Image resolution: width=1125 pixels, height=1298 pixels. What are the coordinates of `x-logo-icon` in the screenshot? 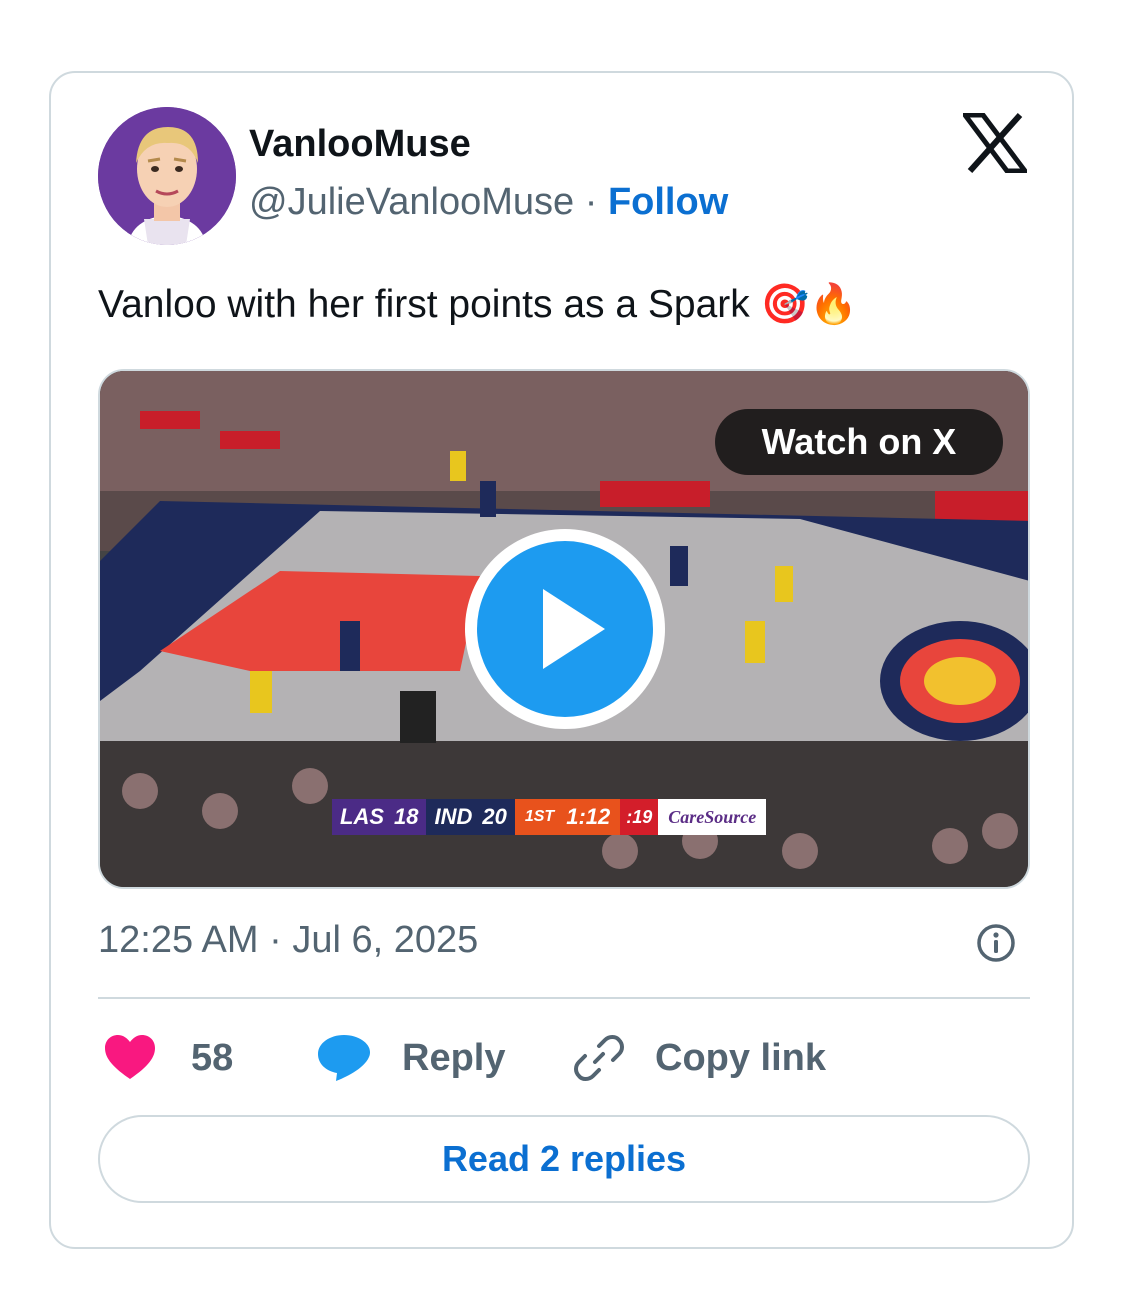 It's located at (995, 143).